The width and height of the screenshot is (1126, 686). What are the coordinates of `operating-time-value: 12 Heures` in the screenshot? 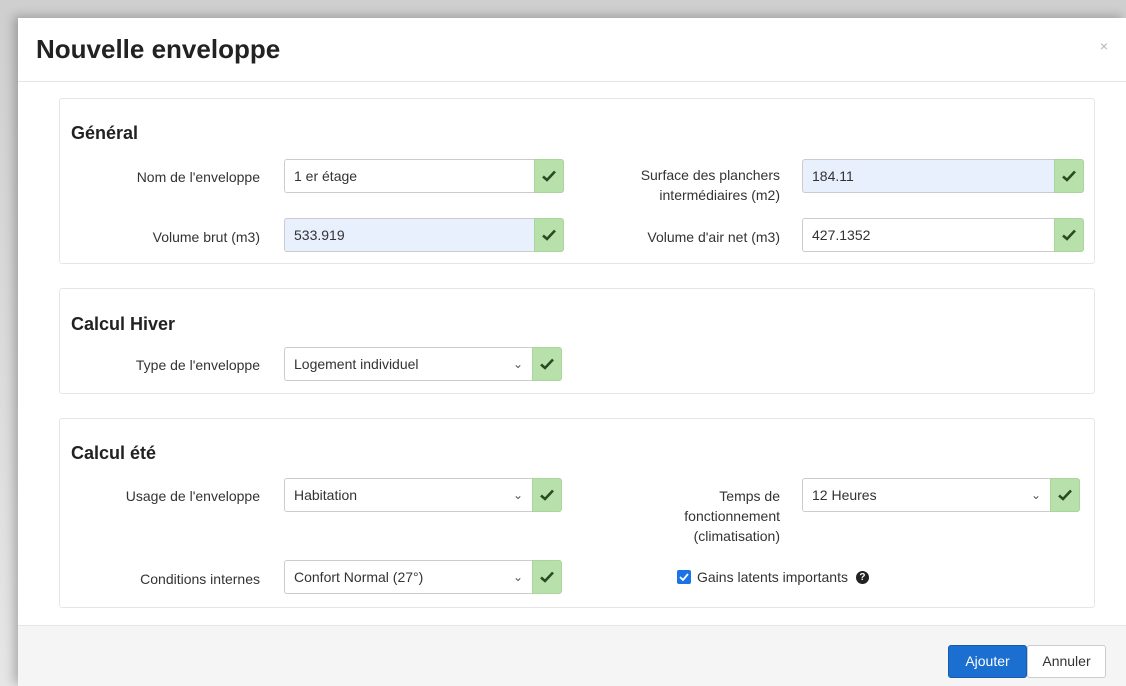 It's located at (844, 495).